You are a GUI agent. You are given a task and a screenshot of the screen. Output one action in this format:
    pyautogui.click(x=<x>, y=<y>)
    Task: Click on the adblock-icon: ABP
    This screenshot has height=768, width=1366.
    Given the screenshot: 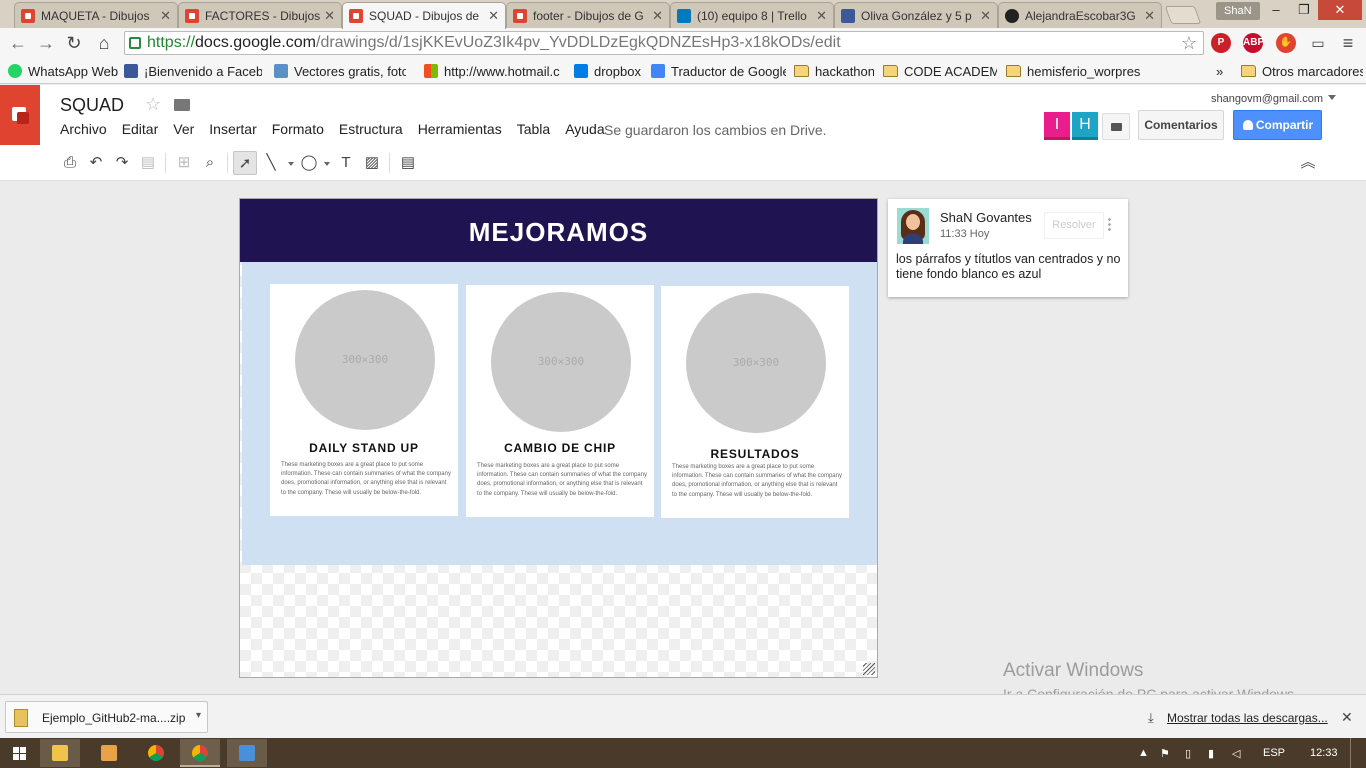 What is the action you would take?
    pyautogui.click(x=1253, y=43)
    